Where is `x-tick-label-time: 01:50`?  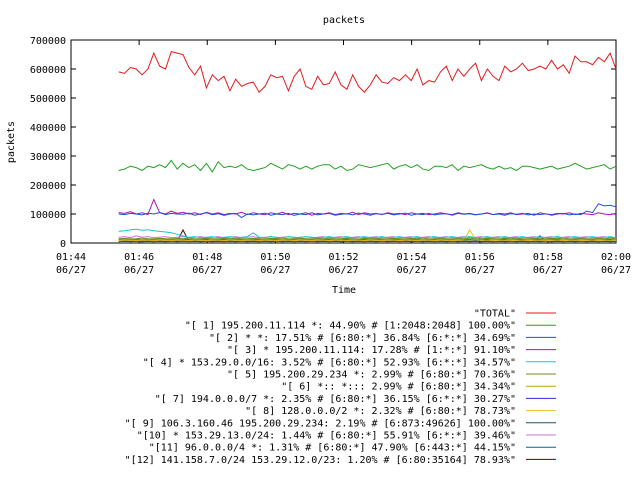 x-tick-label-time: 01:50 is located at coordinates (275, 257).